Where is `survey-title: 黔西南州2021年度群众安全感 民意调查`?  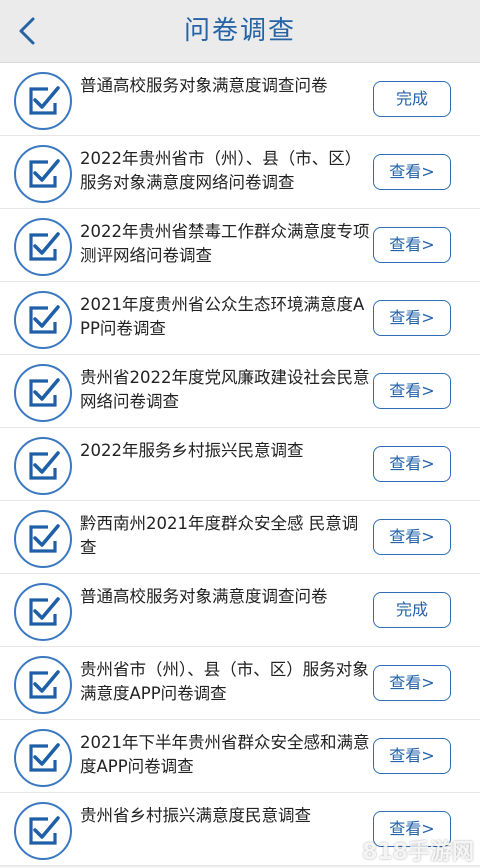 survey-title: 黔西南州2021年度群众安全感 民意调查 is located at coordinates (219, 535).